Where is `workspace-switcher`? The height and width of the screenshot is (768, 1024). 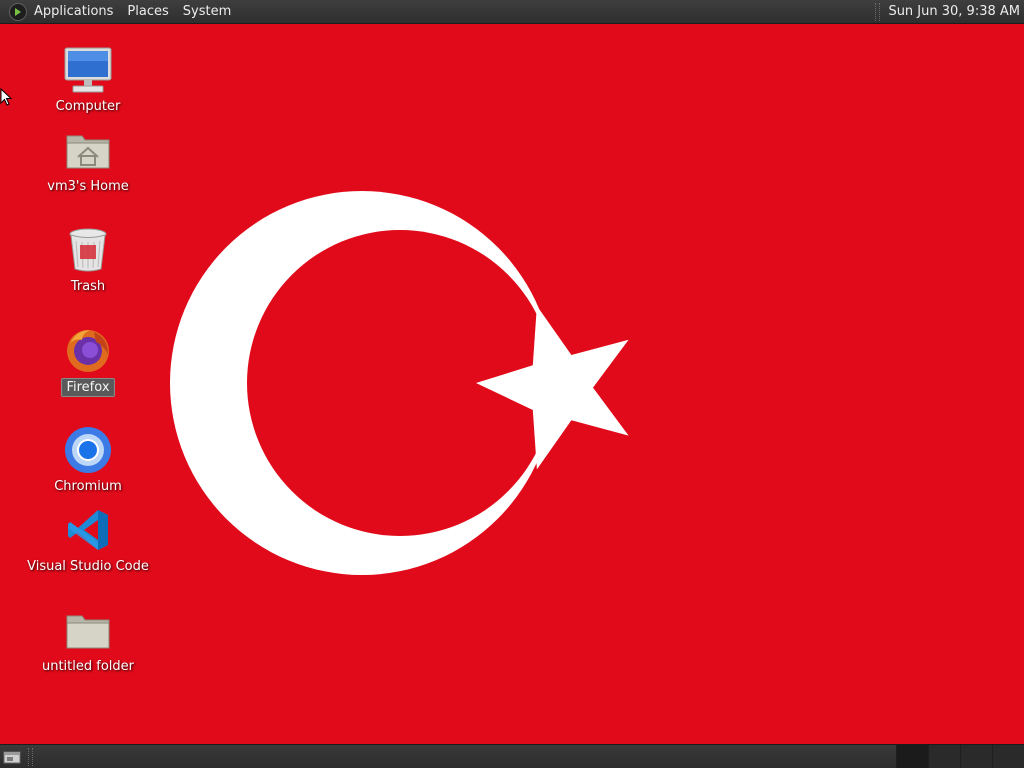
workspace-switcher is located at coordinates (960, 756).